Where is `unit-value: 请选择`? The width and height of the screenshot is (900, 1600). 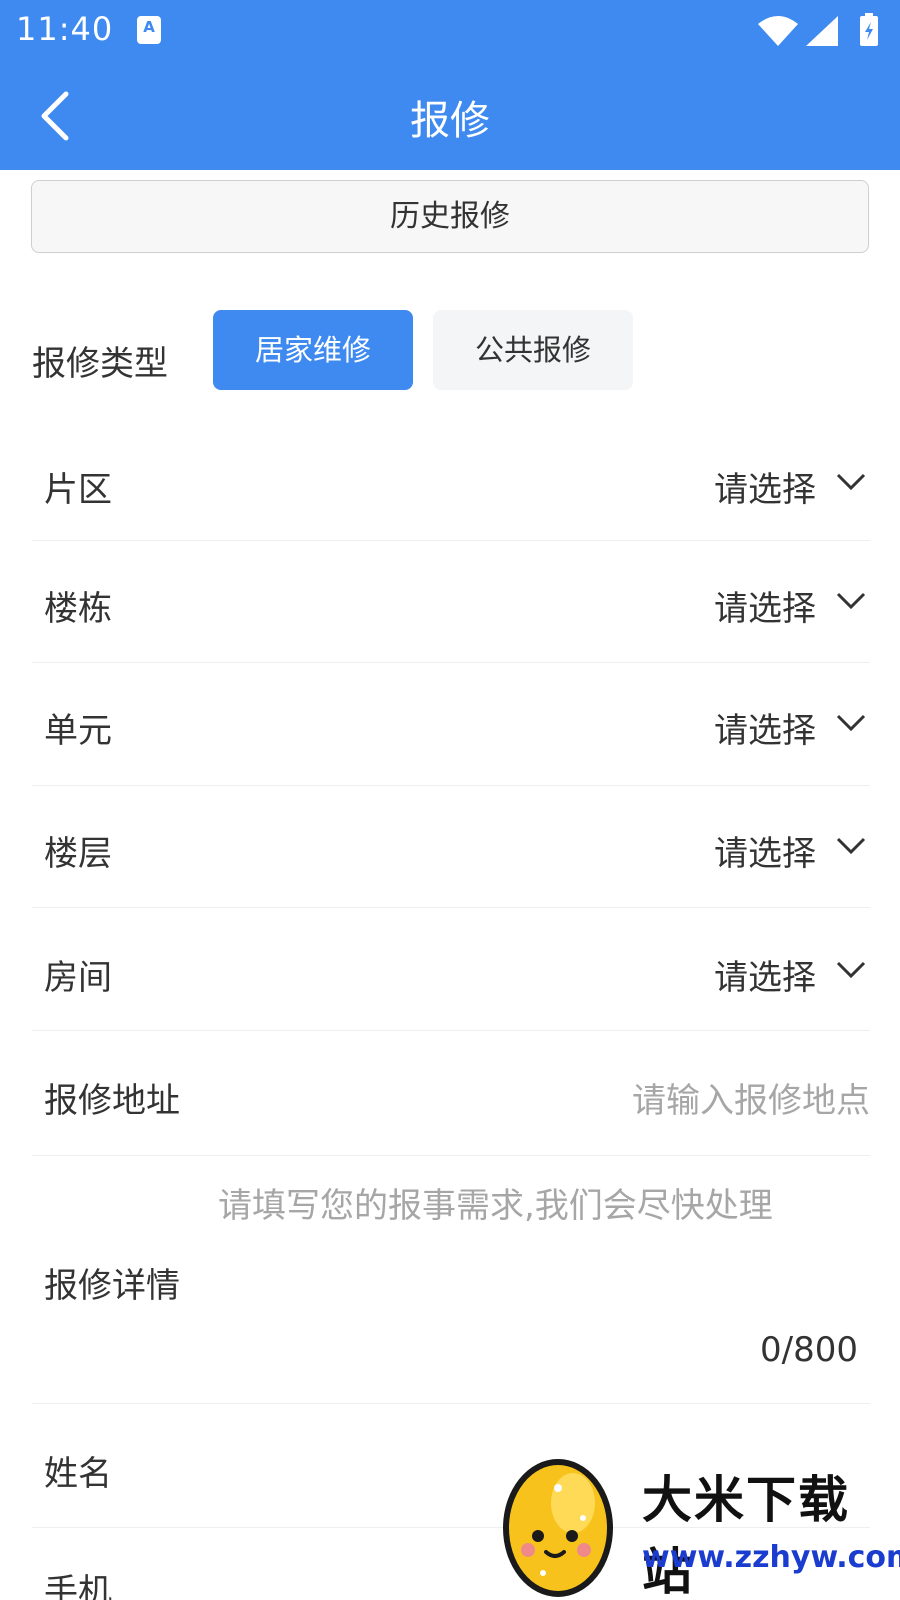 unit-value: 请选择 is located at coordinates (765, 731).